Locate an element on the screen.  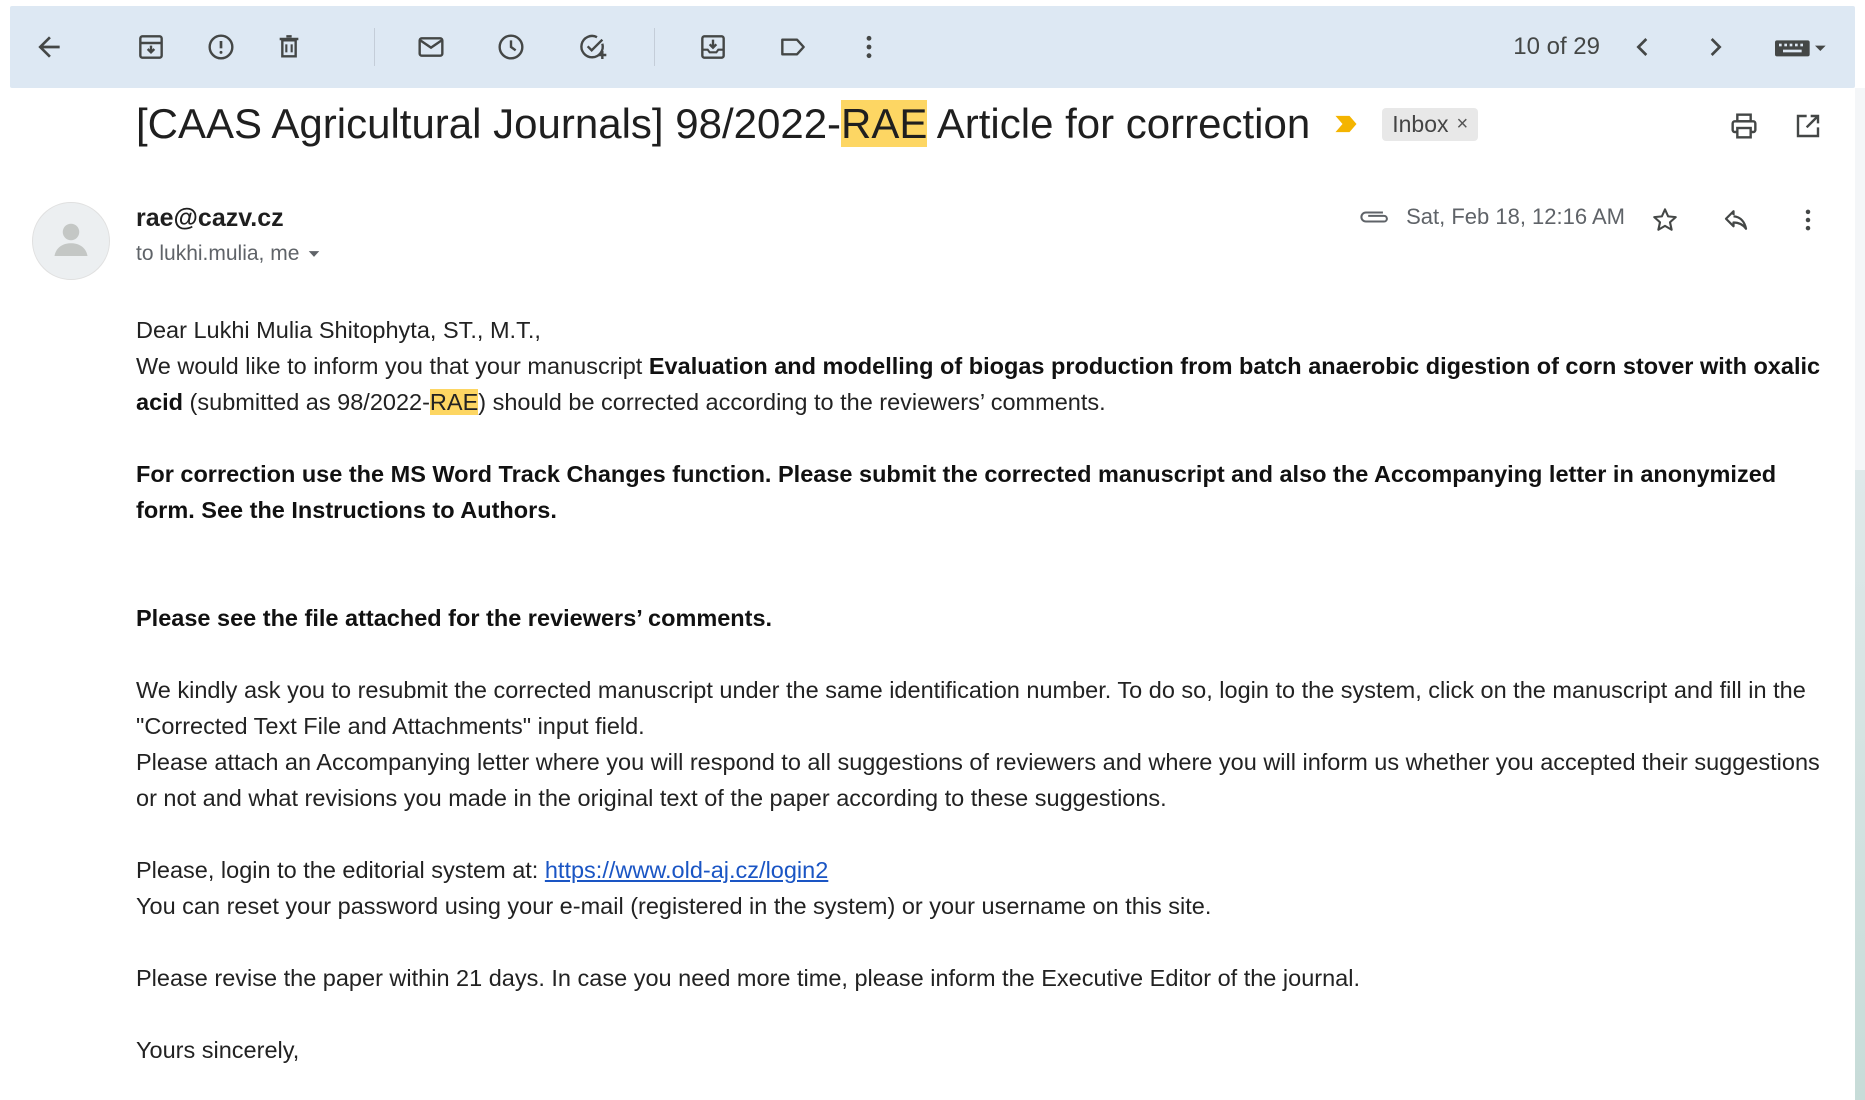
person-icon is located at coordinates (71, 239).